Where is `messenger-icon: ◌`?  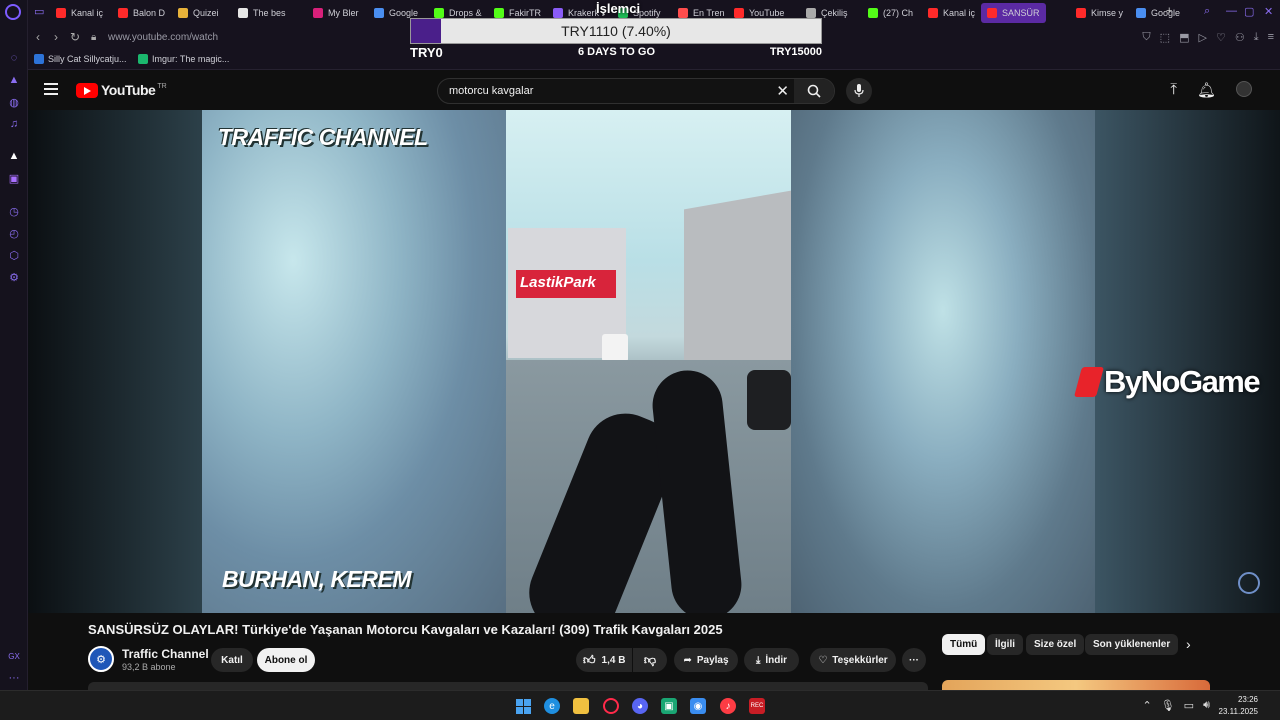
messenger-icon: ◌ is located at coordinates (14, 58).